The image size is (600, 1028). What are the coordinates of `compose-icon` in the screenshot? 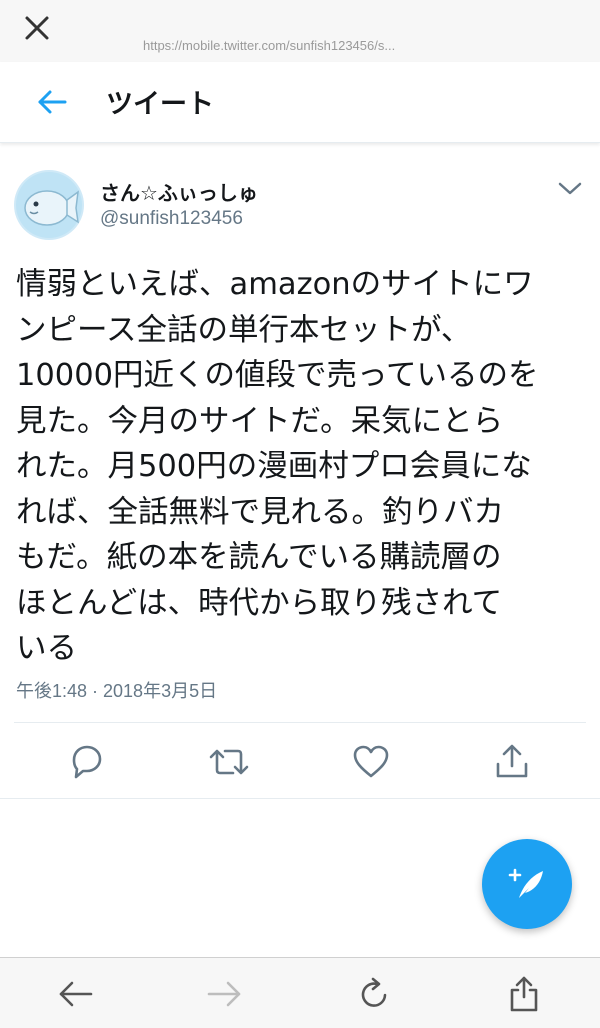 It's located at (525, 883).